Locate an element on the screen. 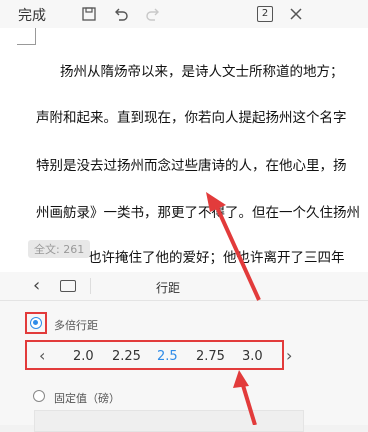  fixed-spacing-label: 固定值（磅） is located at coordinates (87, 398).